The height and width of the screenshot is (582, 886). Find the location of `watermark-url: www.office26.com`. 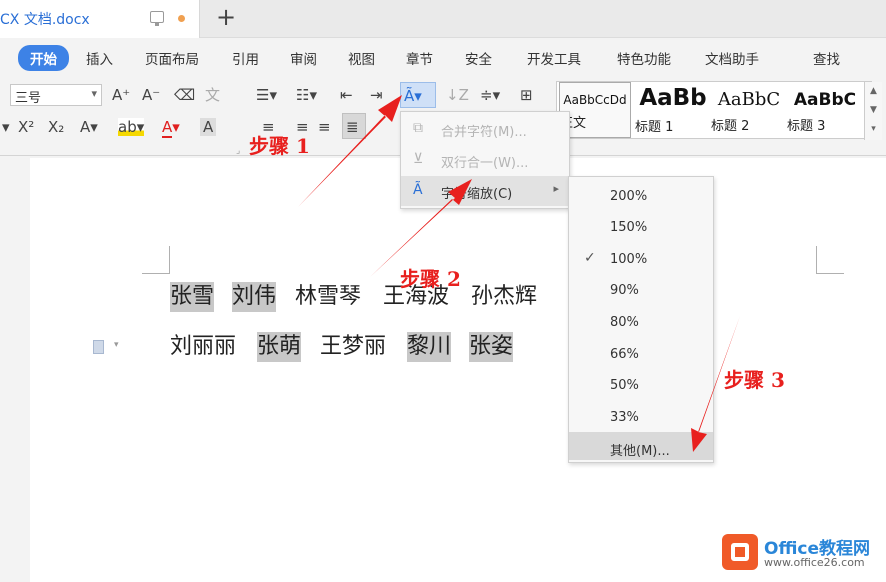

watermark-url: www.office26.com is located at coordinates (814, 562).